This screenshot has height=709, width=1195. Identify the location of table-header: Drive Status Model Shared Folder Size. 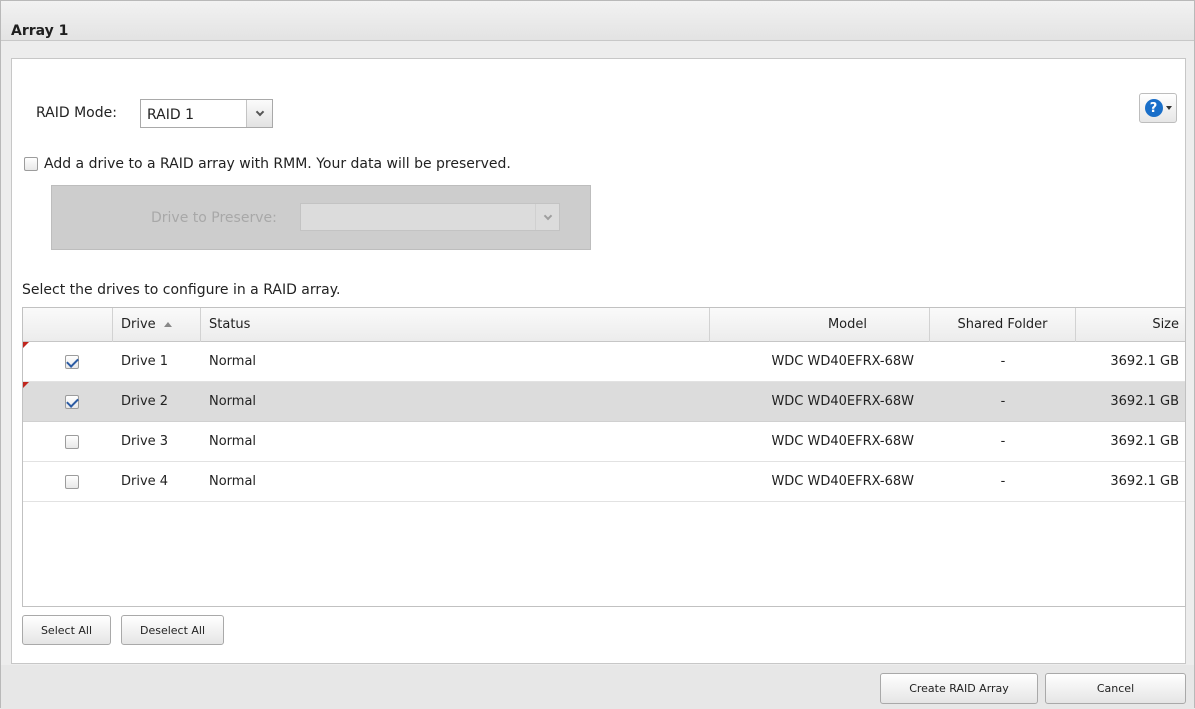
(604, 325).